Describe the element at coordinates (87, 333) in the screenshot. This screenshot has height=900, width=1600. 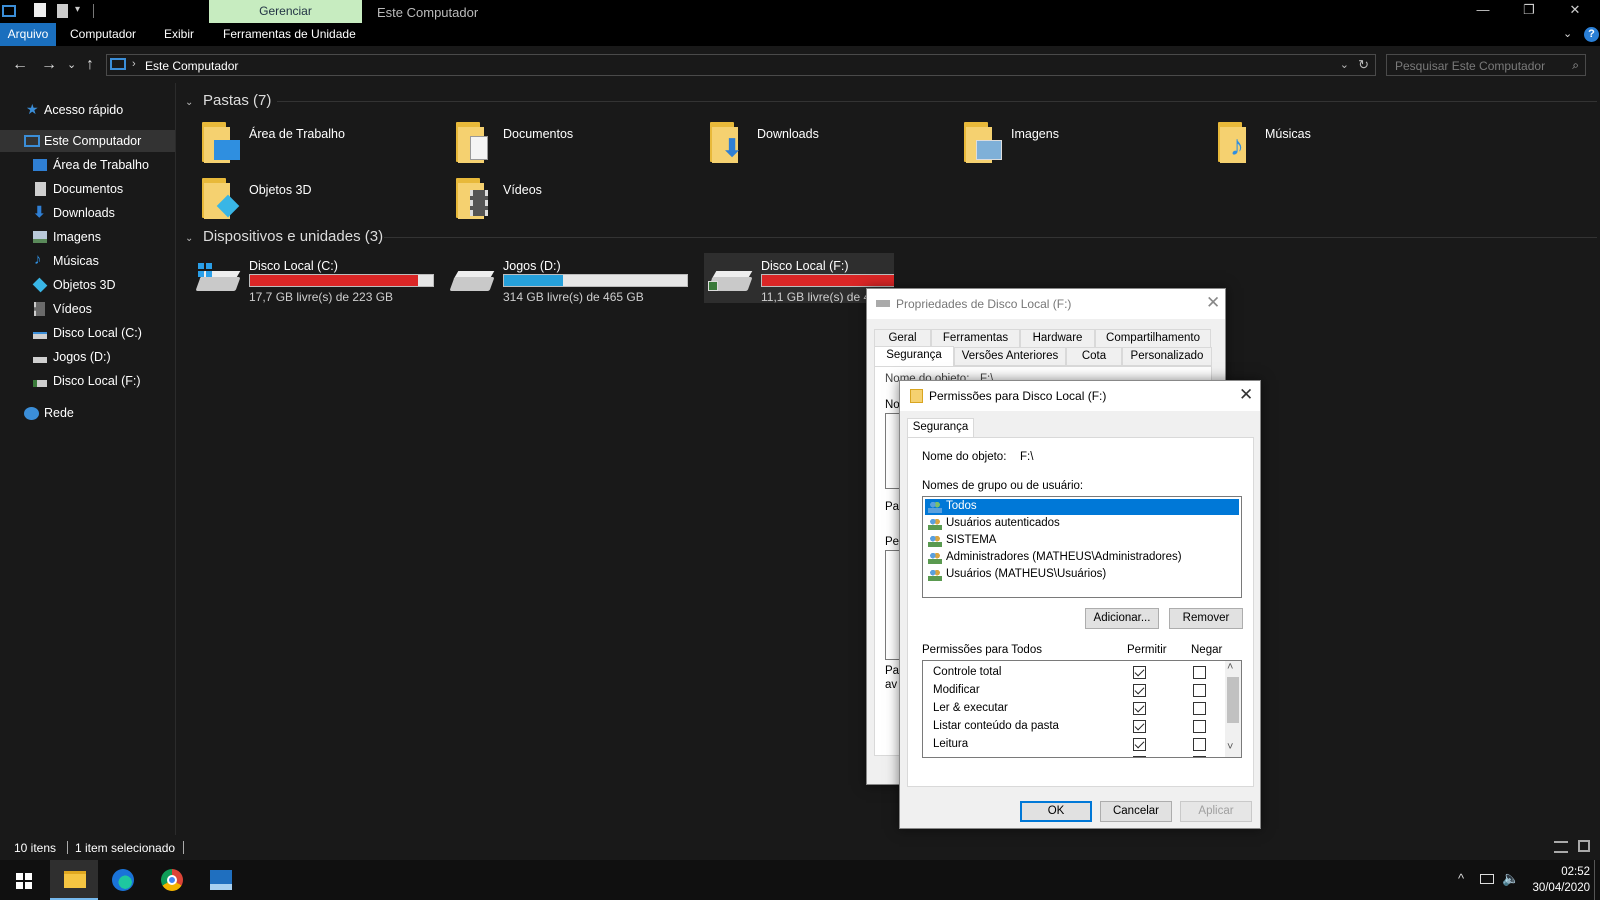
I see `sidebar-item-disco-local-c: Disco Local (C:)` at that location.